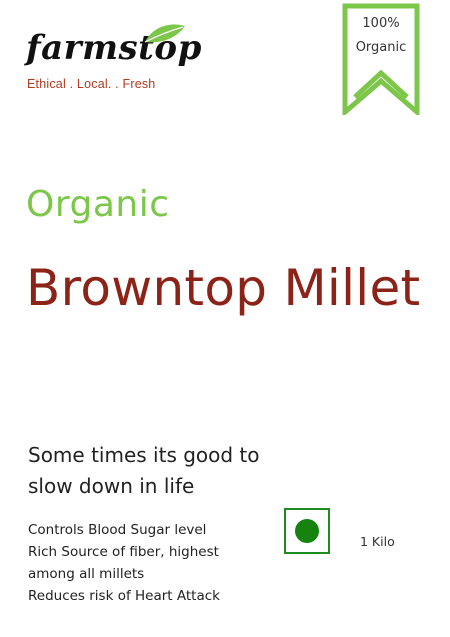 The height and width of the screenshot is (637, 450). What do you see at coordinates (144, 470) in the screenshot?
I see `product-slogan: Some times its good to slow down in life` at bounding box center [144, 470].